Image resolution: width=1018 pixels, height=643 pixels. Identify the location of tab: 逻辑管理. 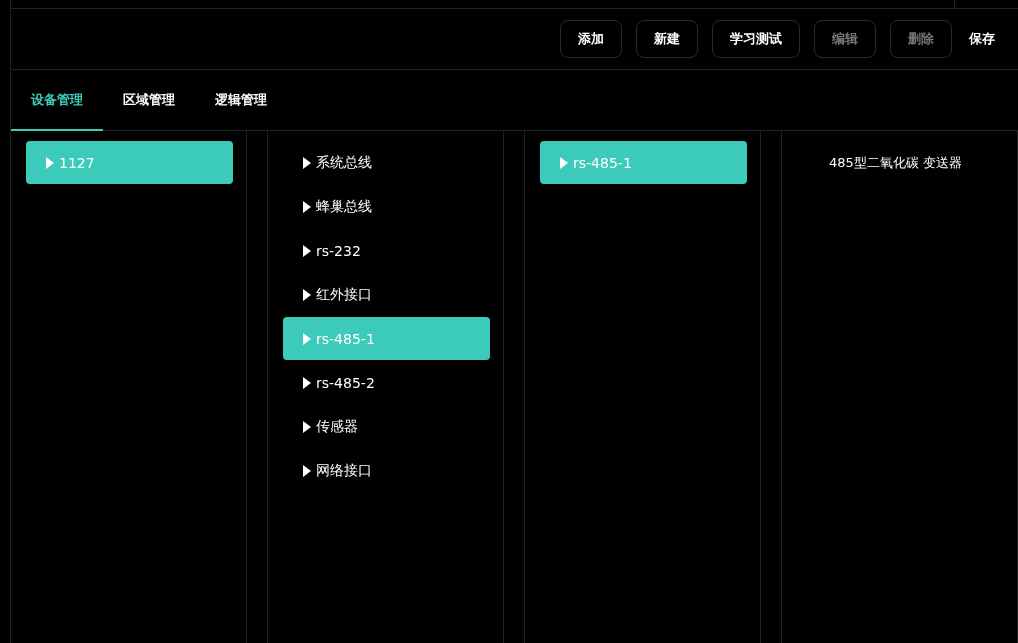
(241, 100).